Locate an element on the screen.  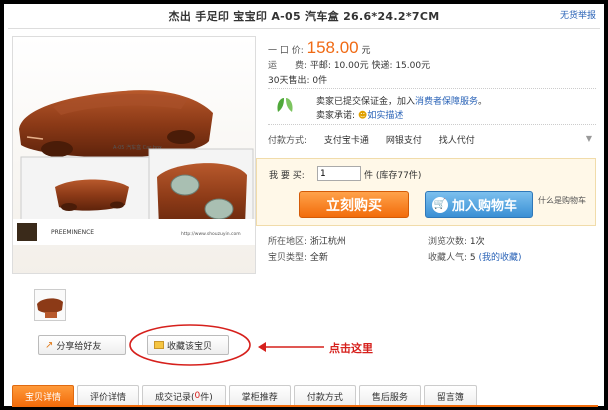
type-row: 宝贝类型: 全新 is located at coordinates (298, 256).